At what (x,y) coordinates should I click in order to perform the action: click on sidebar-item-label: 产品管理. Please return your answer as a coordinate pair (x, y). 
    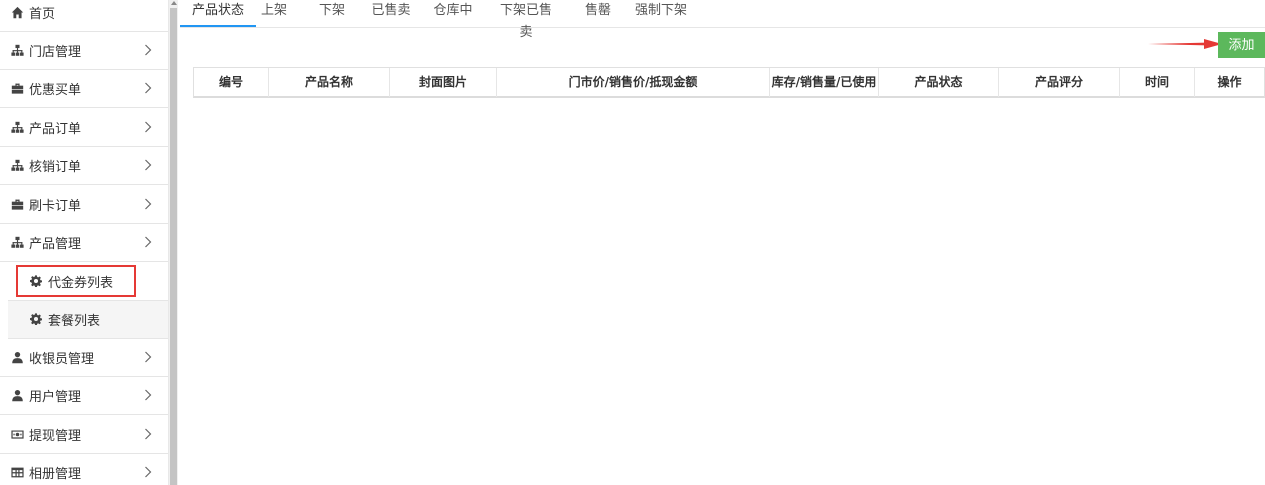
    Looking at the image, I should click on (55, 244).